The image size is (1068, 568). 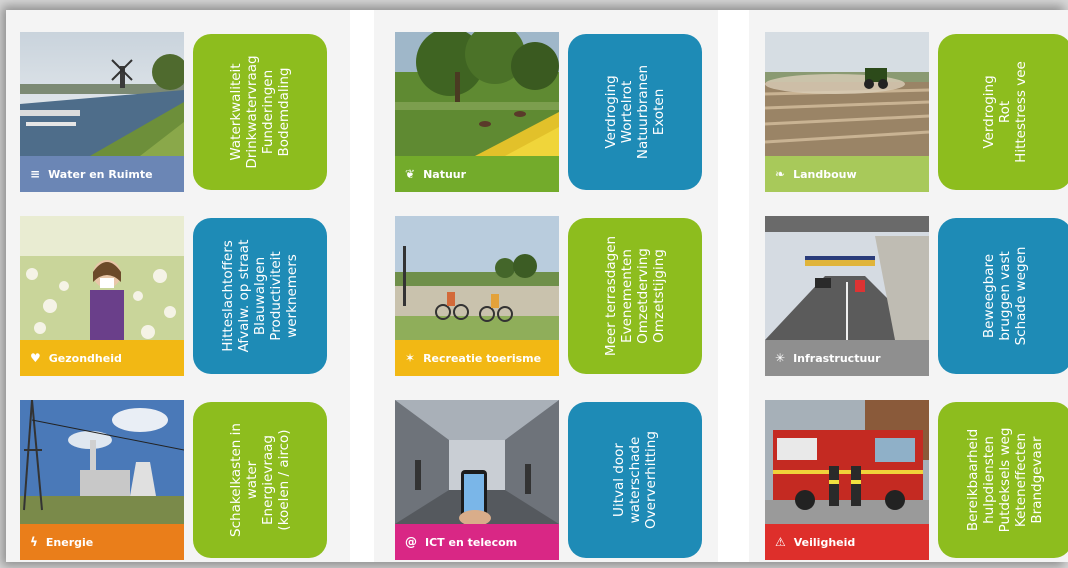 I want to click on sector-photo: ❦ Natuur, so click(x=477, y=112).